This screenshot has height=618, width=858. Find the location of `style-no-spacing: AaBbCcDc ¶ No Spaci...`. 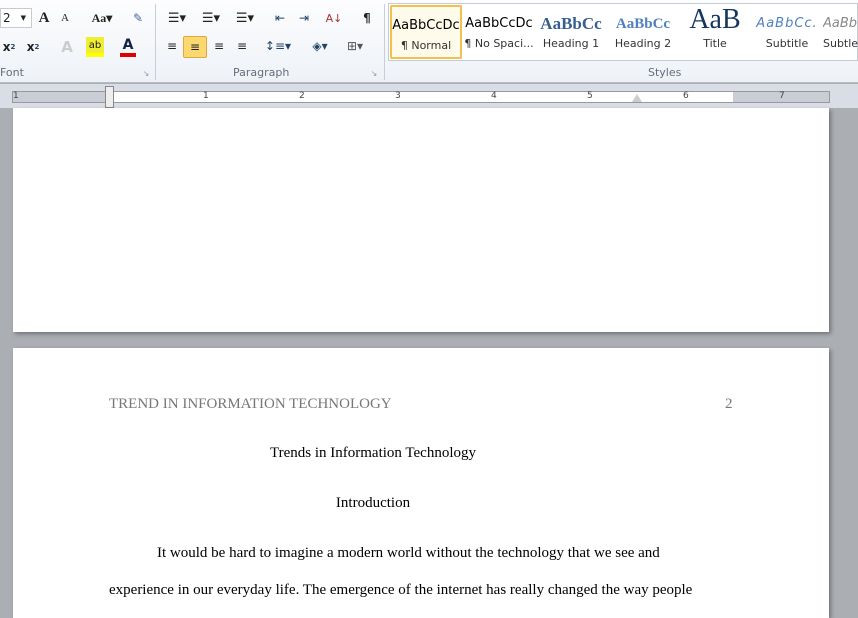

style-no-spacing: AaBbCcDc ¶ No Spaci... is located at coordinates (499, 32).